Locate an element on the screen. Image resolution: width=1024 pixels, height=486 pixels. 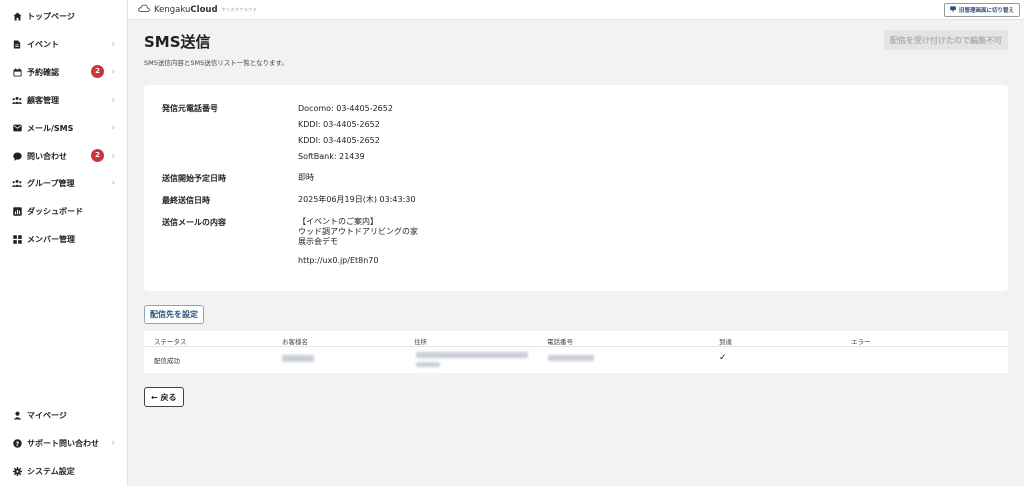
help-icon: ? is located at coordinates (17, 443).